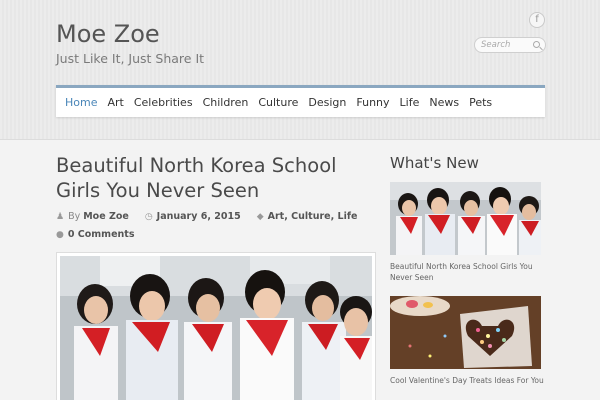 The height and width of the screenshot is (400, 600). Describe the element at coordinates (115, 102) in the screenshot. I see `nav-item-art: Art` at that location.